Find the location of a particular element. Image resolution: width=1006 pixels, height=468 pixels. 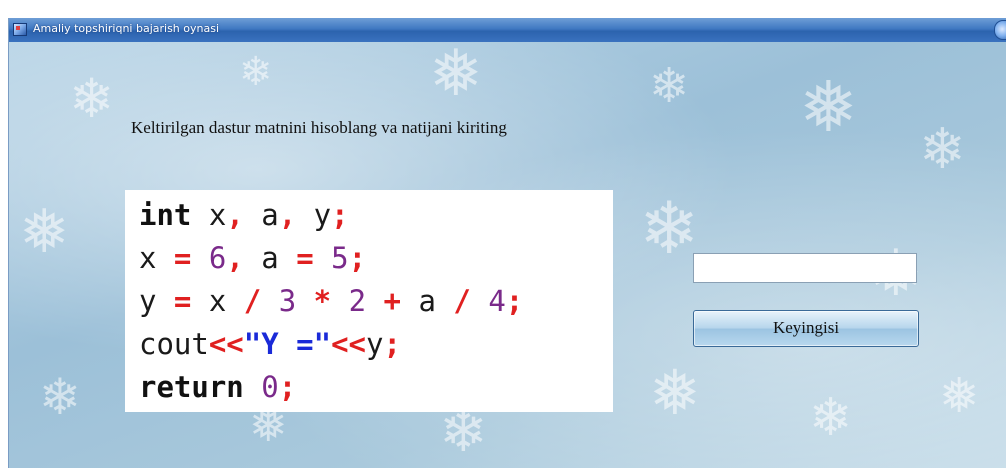

title-bar: Amaliy topshiriqni bajarish oynasi is located at coordinates (507, 30).